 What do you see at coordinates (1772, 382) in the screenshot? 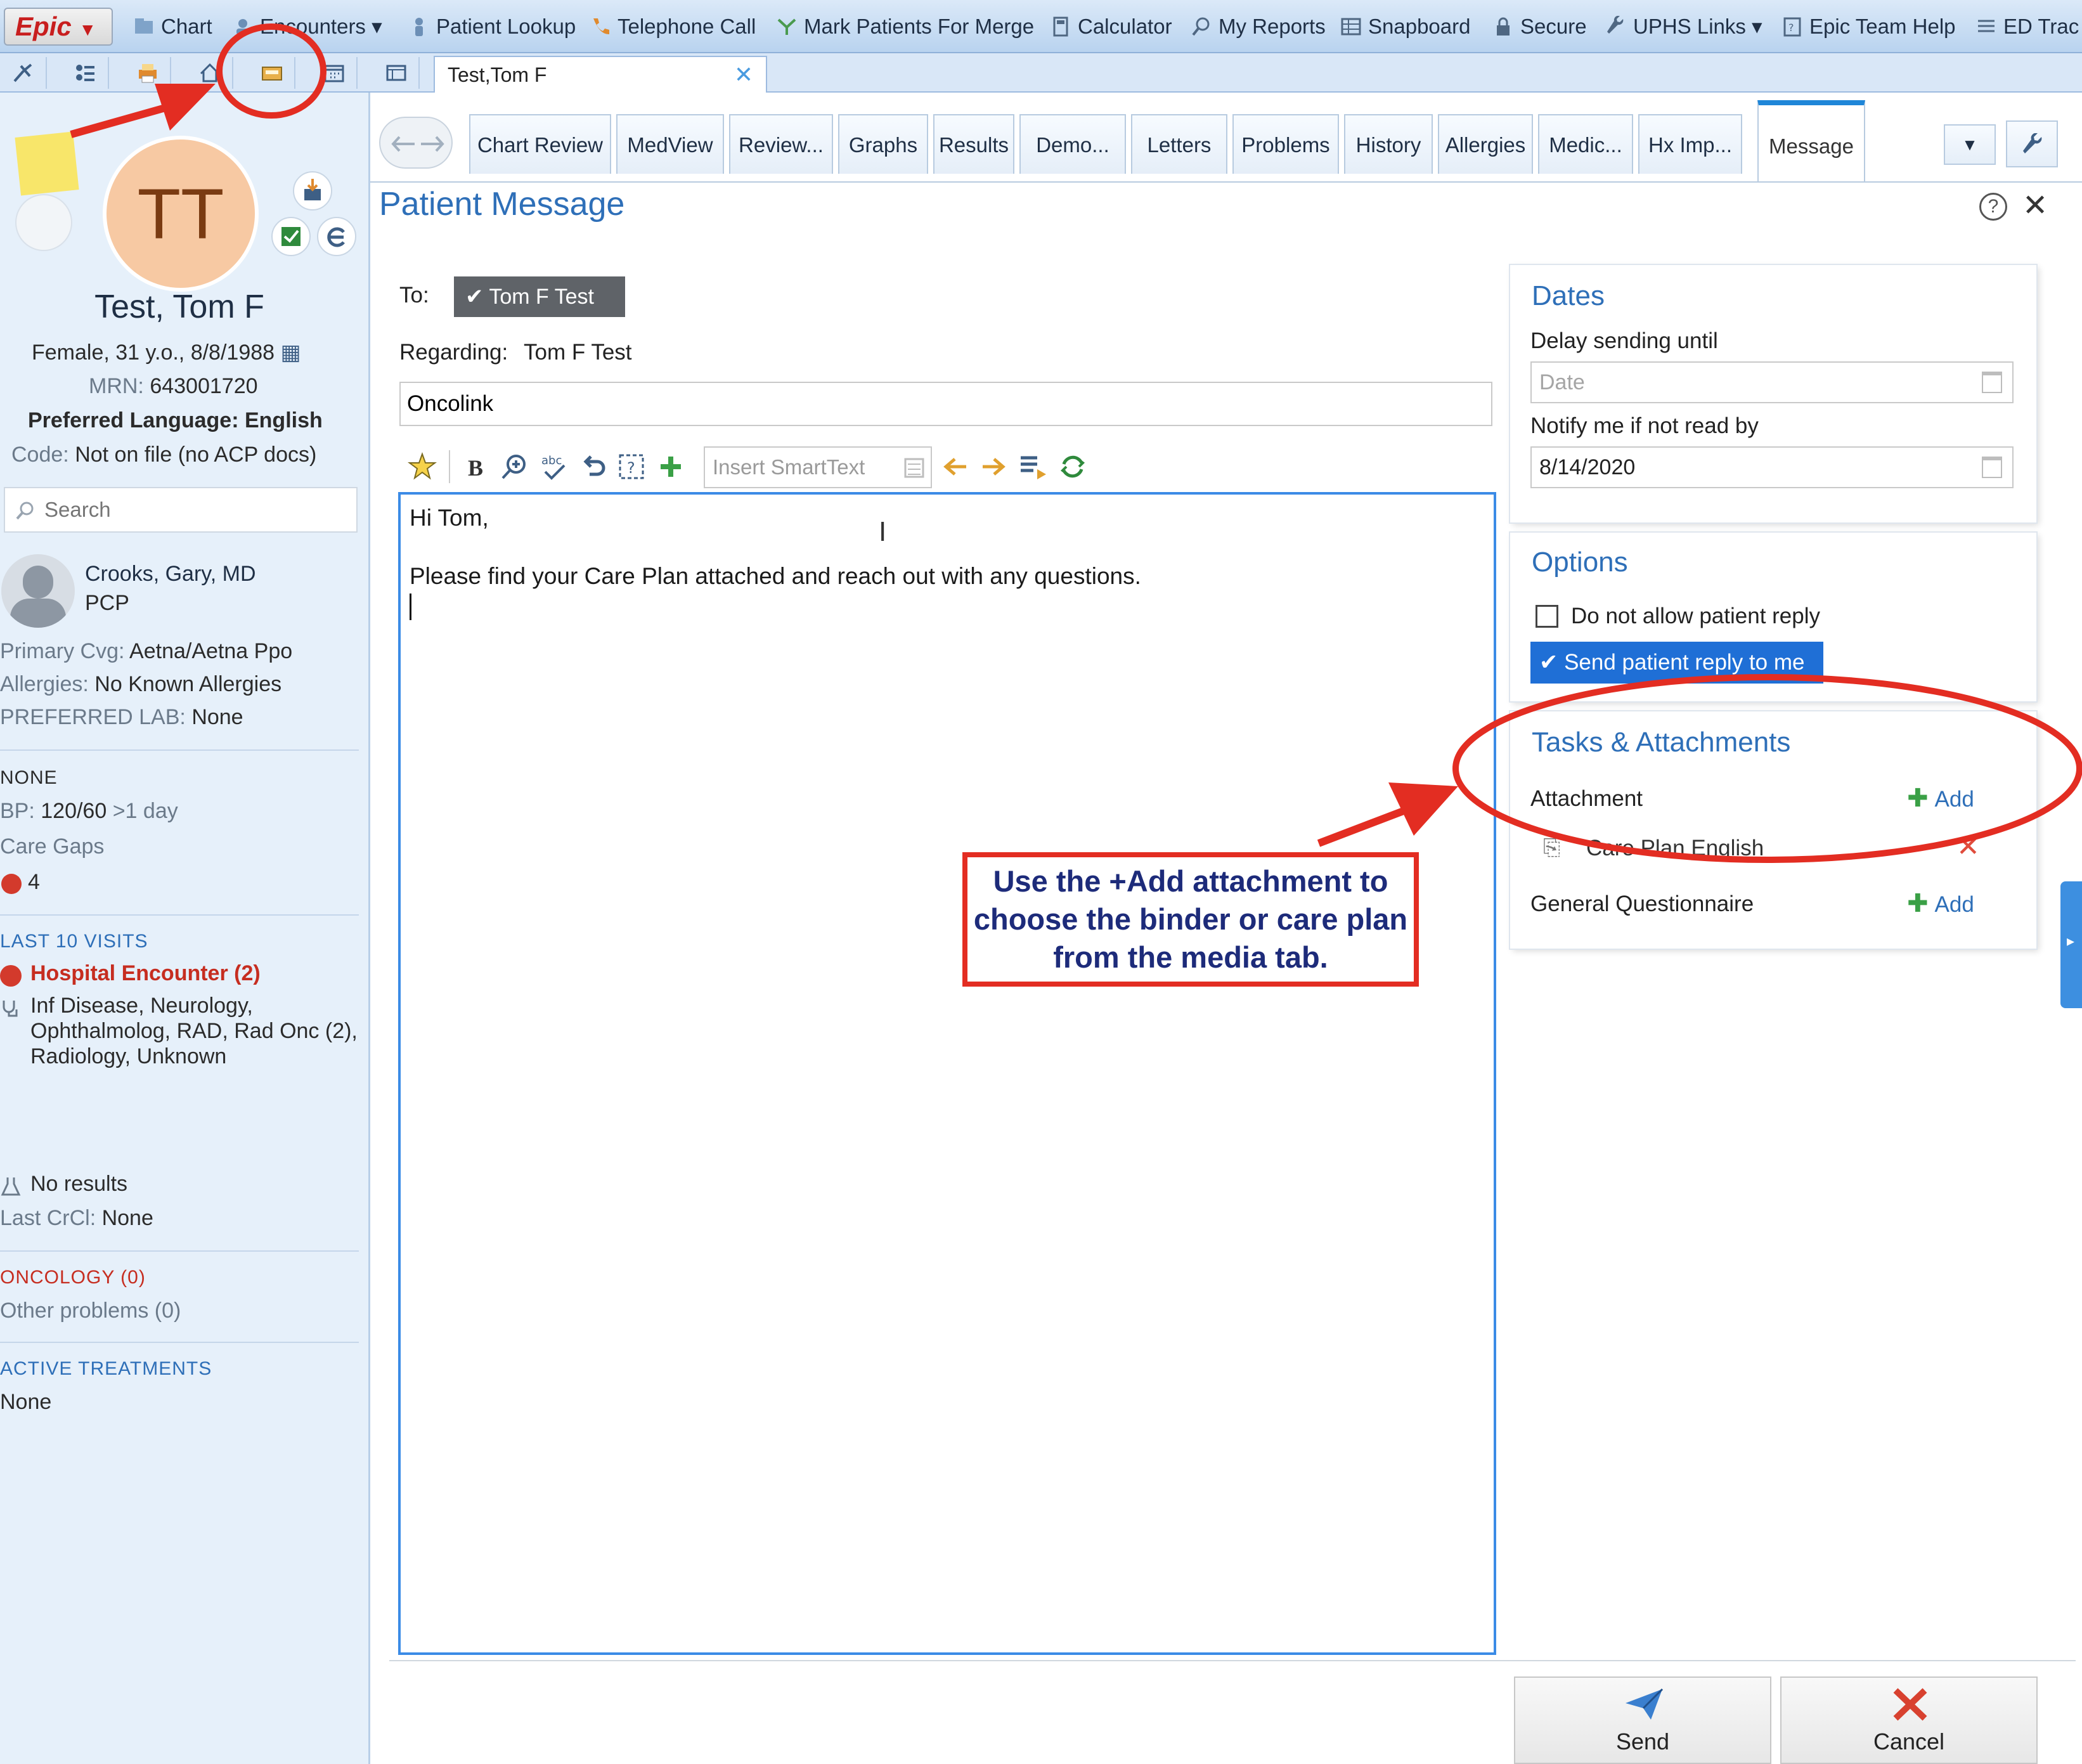
I see `delay-date-input: Date` at bounding box center [1772, 382].